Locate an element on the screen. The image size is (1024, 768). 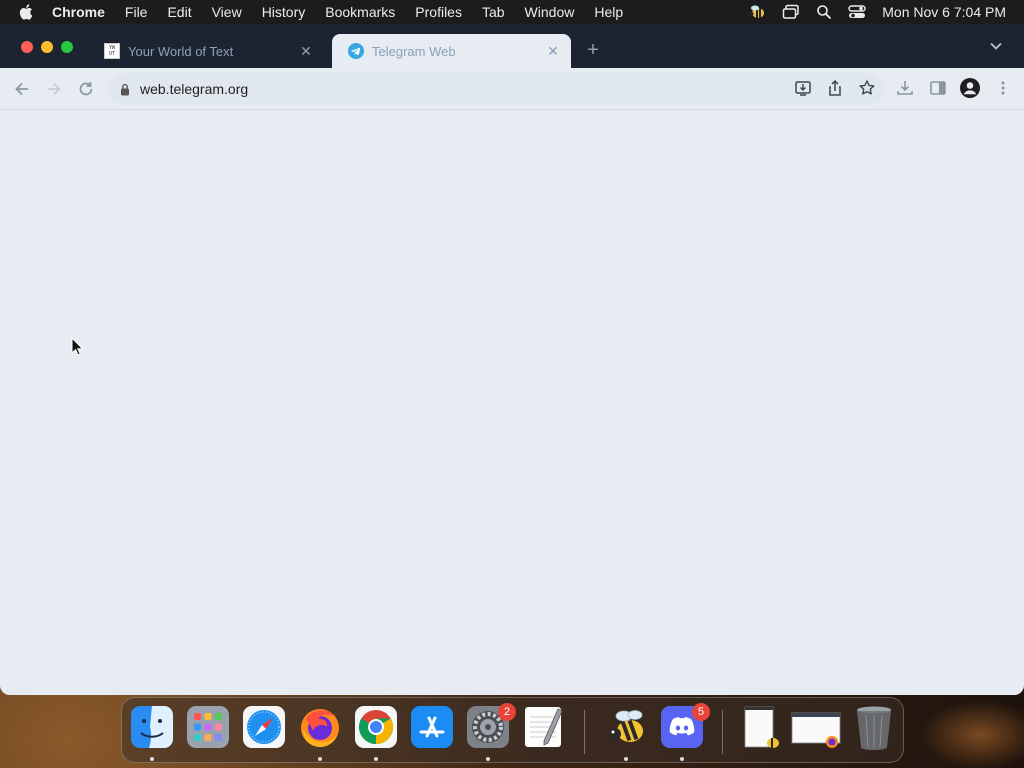
more-menu-icon is located at coordinates (1003, 88).